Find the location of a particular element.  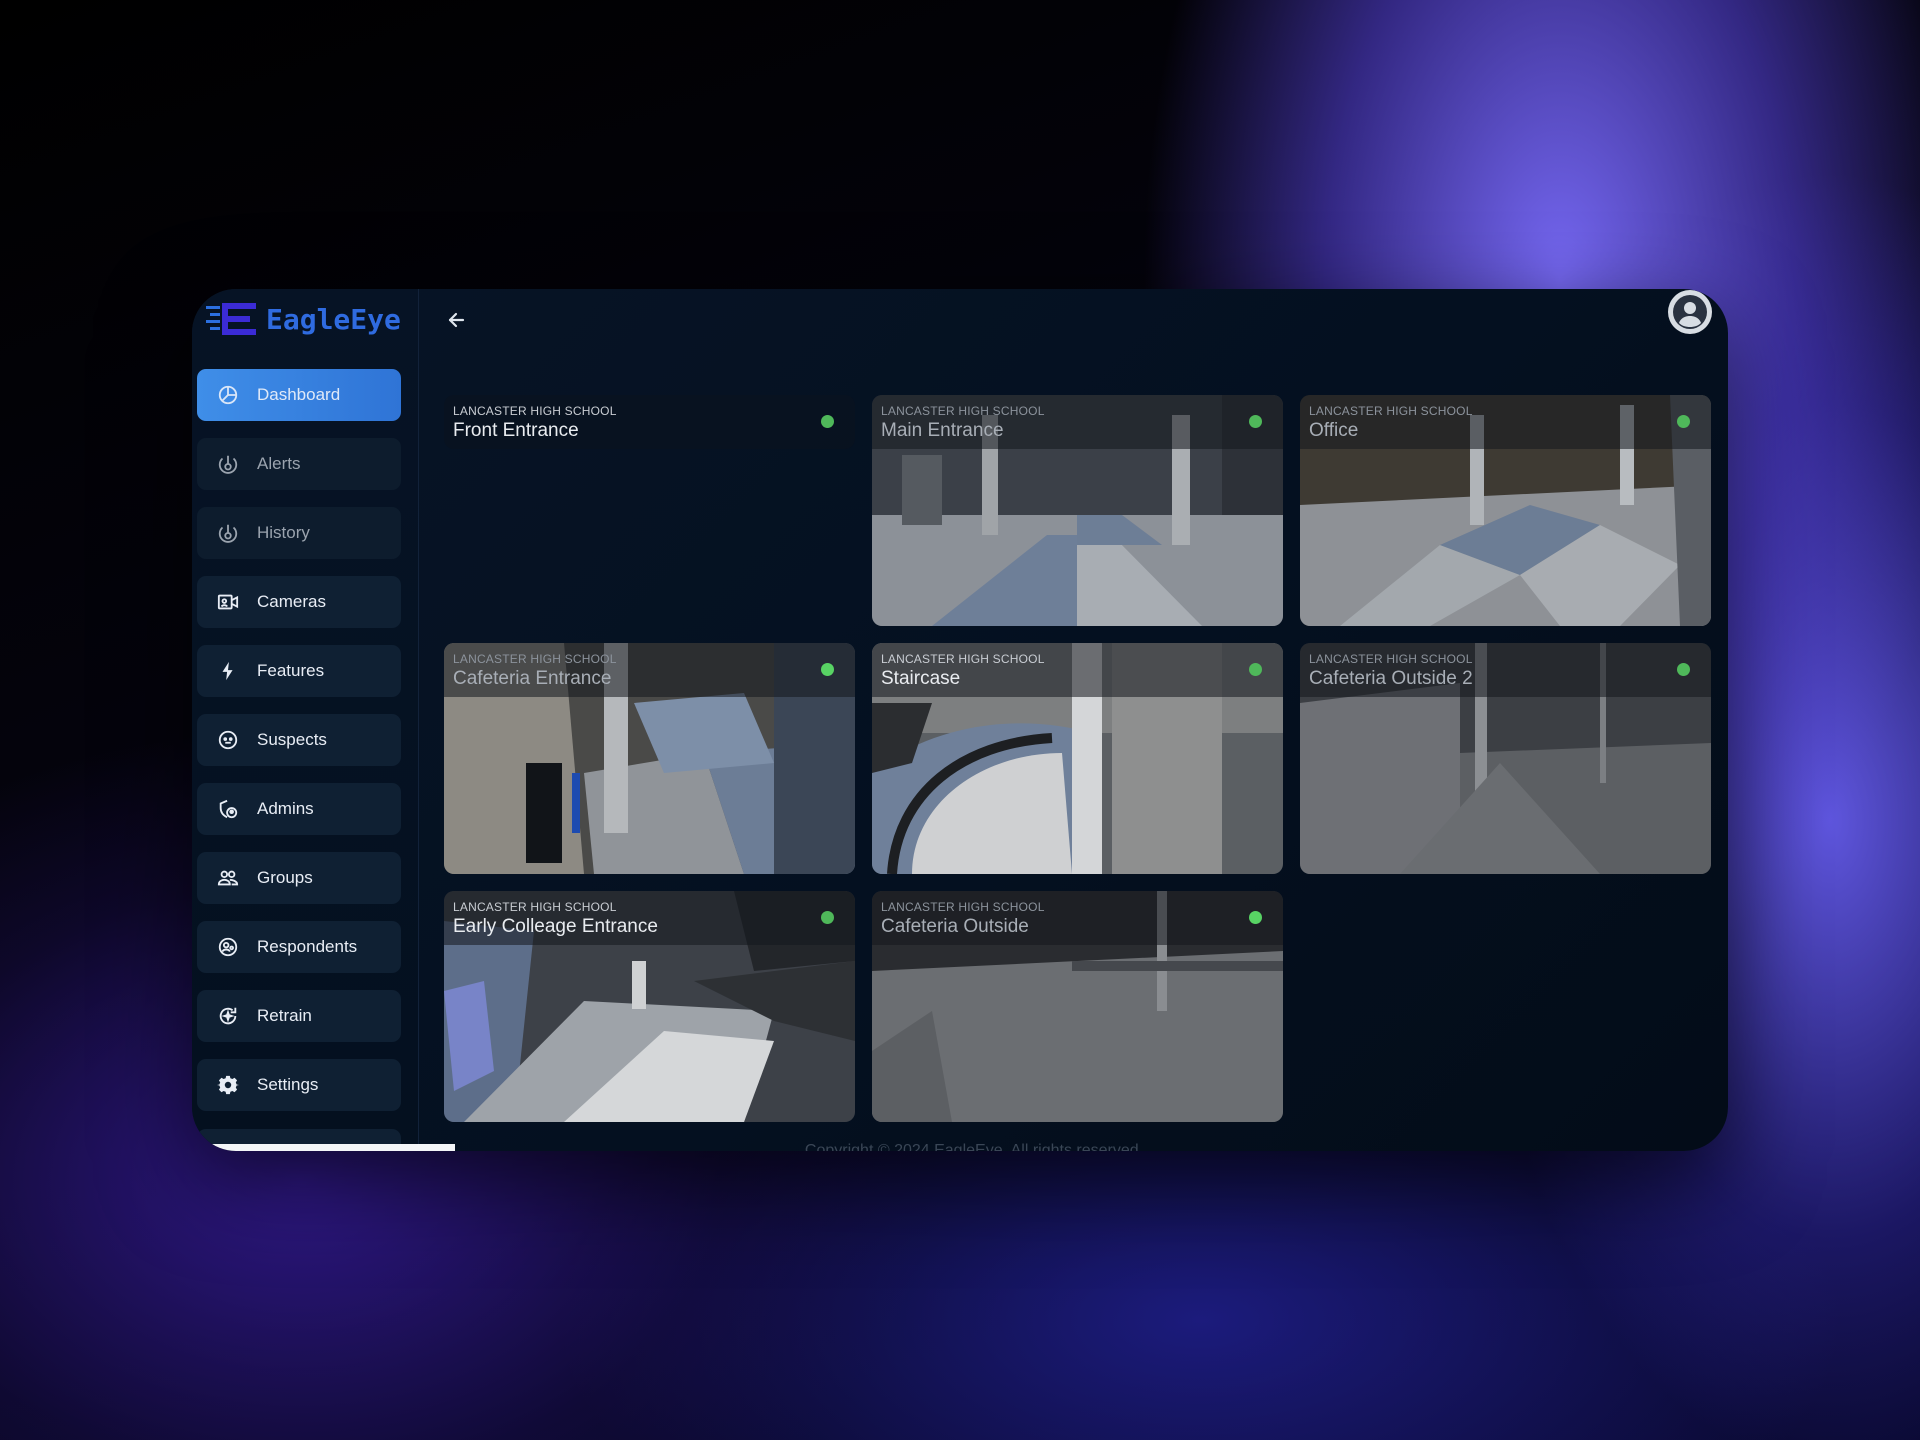

sidebar-item-respondents: Respondents is located at coordinates (299, 947).